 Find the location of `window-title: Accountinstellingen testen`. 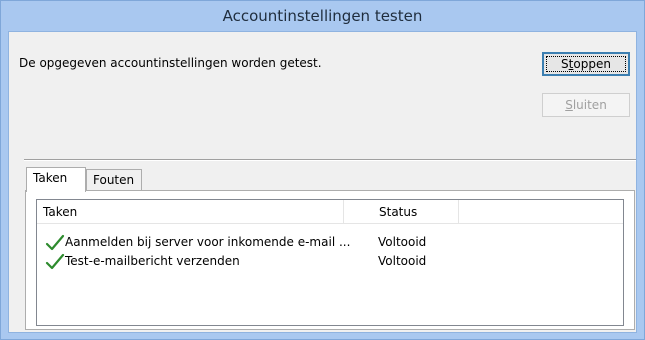

window-title: Accountinstellingen testen is located at coordinates (322, 16).